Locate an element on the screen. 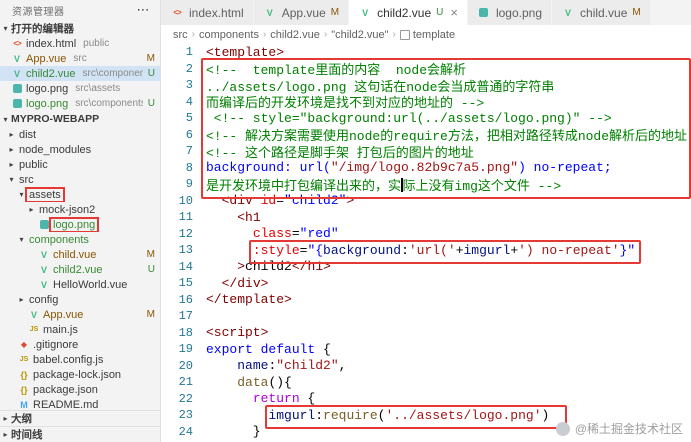 This screenshot has width=691, height=442. tab-child2.vue: Vchild2.vue U × is located at coordinates (408, 12).